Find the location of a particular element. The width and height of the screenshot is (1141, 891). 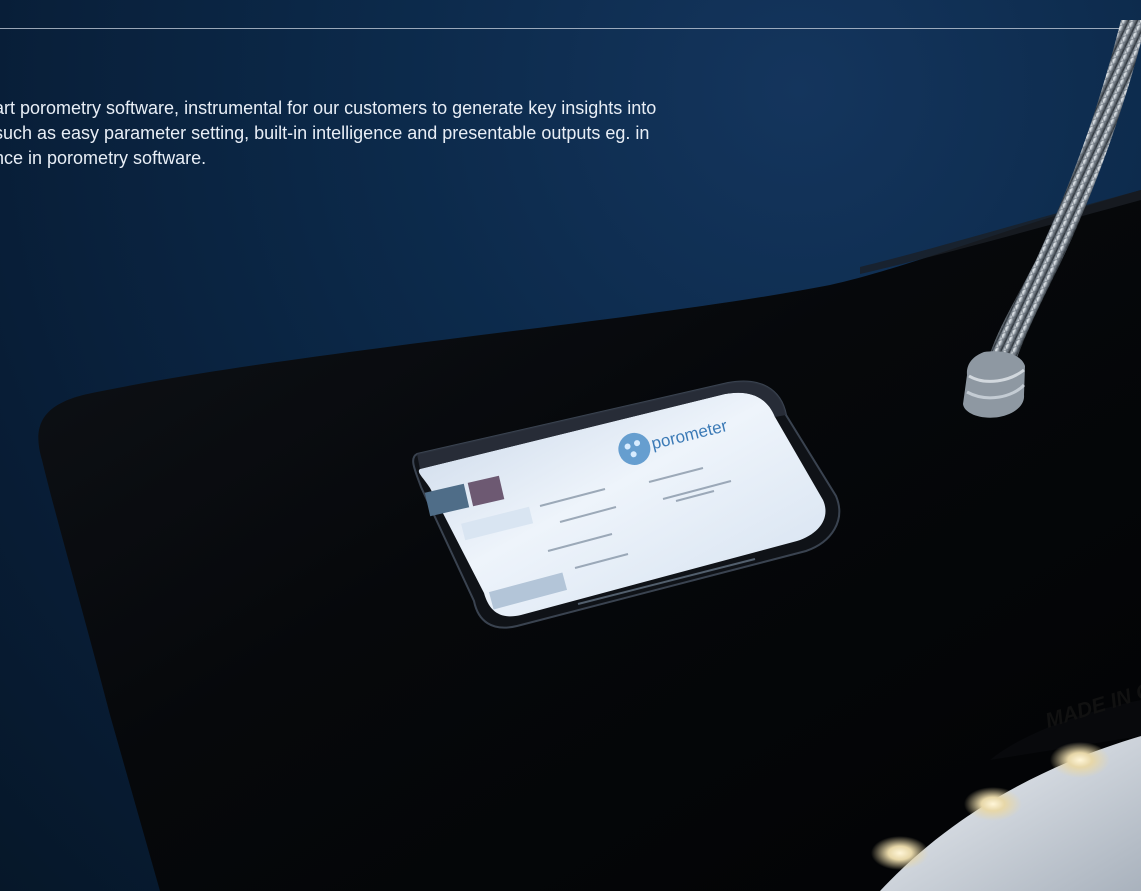

gooseneck-base is located at coordinates (994, 384).